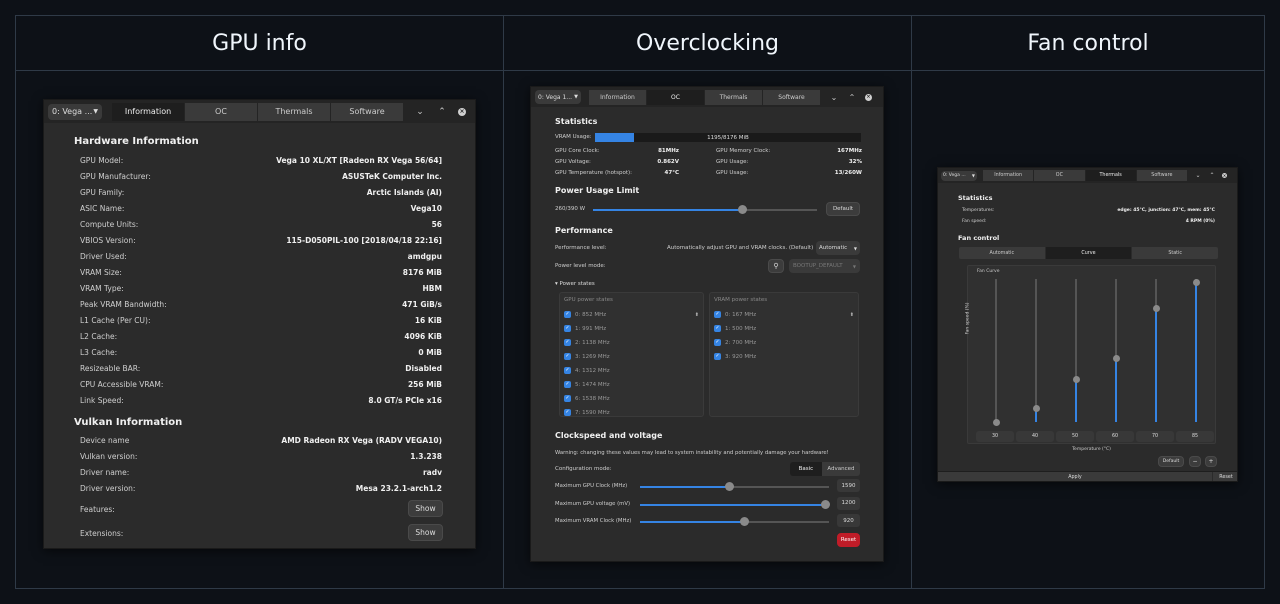 This screenshot has width=1280, height=604. Describe the element at coordinates (696, 314) in the screenshot. I see `move-arrow-icon: ⬍` at that location.